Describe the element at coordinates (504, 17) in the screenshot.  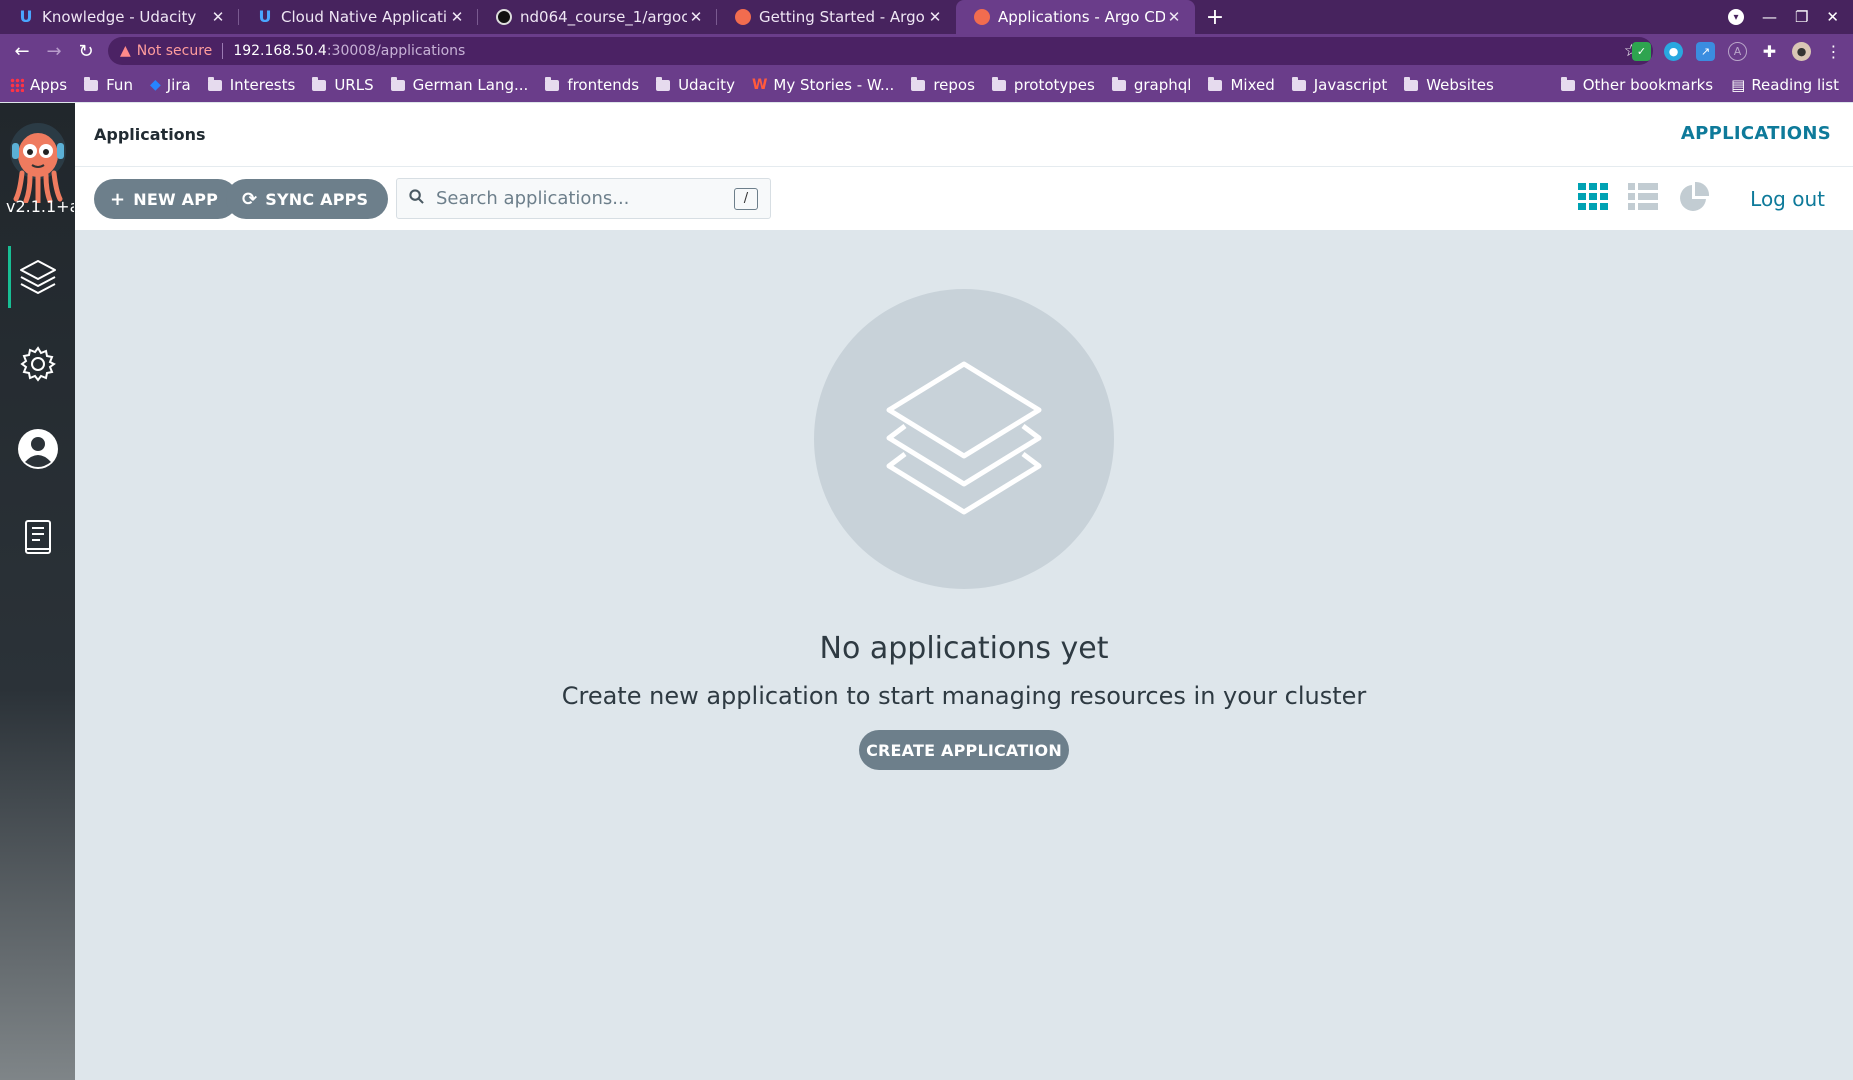
I see `github-icon` at that location.